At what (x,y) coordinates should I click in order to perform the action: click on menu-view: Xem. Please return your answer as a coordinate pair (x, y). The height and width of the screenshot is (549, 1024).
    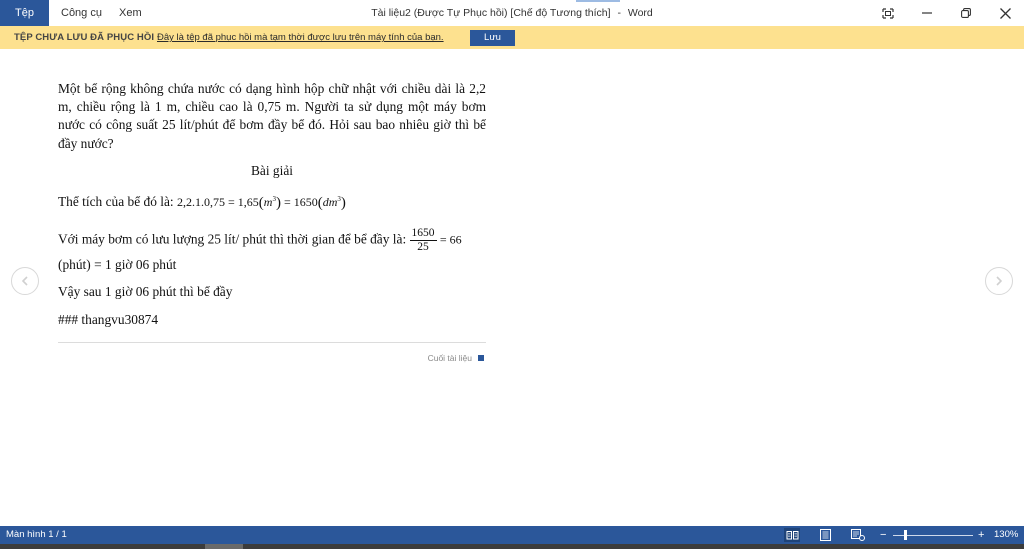
    Looking at the image, I should click on (130, 13).